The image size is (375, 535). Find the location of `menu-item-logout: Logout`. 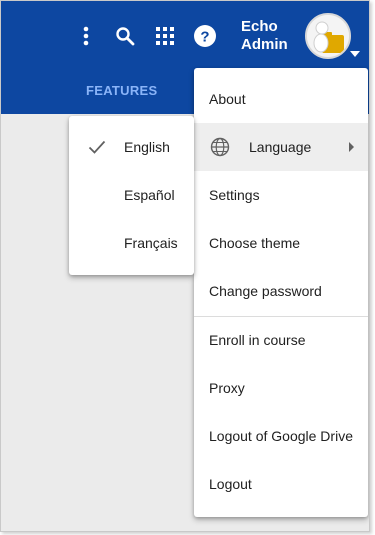

menu-item-logout: Logout is located at coordinates (281, 484).